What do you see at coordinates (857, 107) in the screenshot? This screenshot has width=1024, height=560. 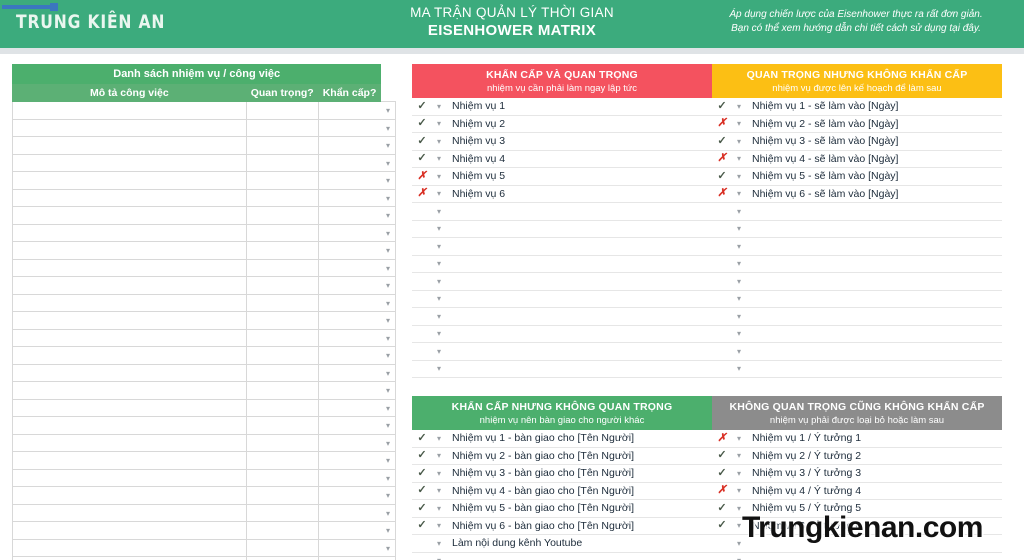 I see `list-item: ✓ ▾ Nhiệm vụ 1 - sẽ làm vào [Ngày]` at bounding box center [857, 107].